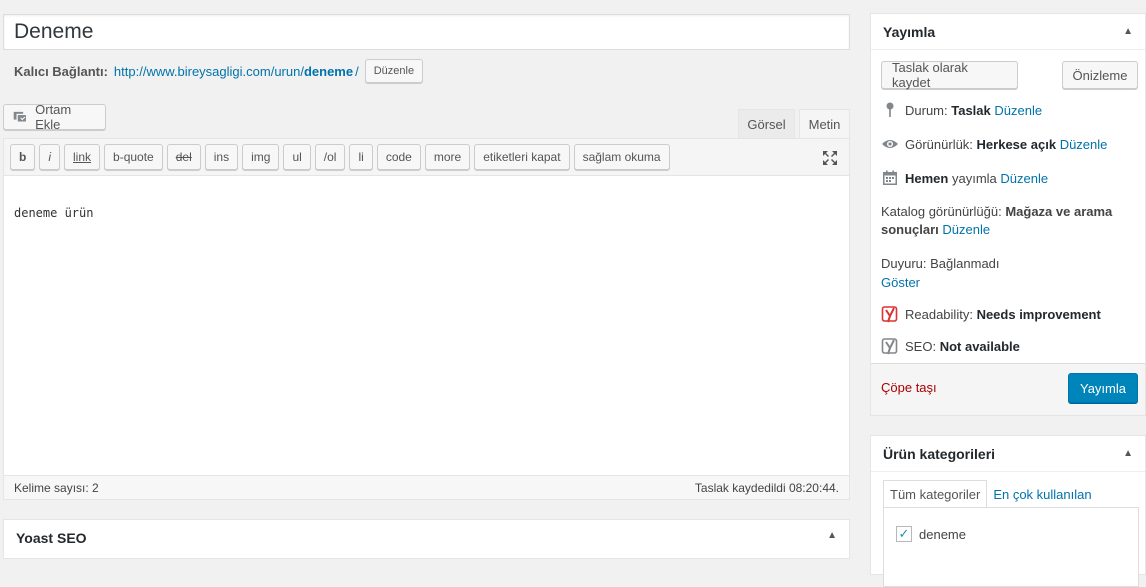 The width and height of the screenshot is (1146, 587). Describe the element at coordinates (1024, 178) in the screenshot. I see `schedule-edit-link: Düzenle` at that location.